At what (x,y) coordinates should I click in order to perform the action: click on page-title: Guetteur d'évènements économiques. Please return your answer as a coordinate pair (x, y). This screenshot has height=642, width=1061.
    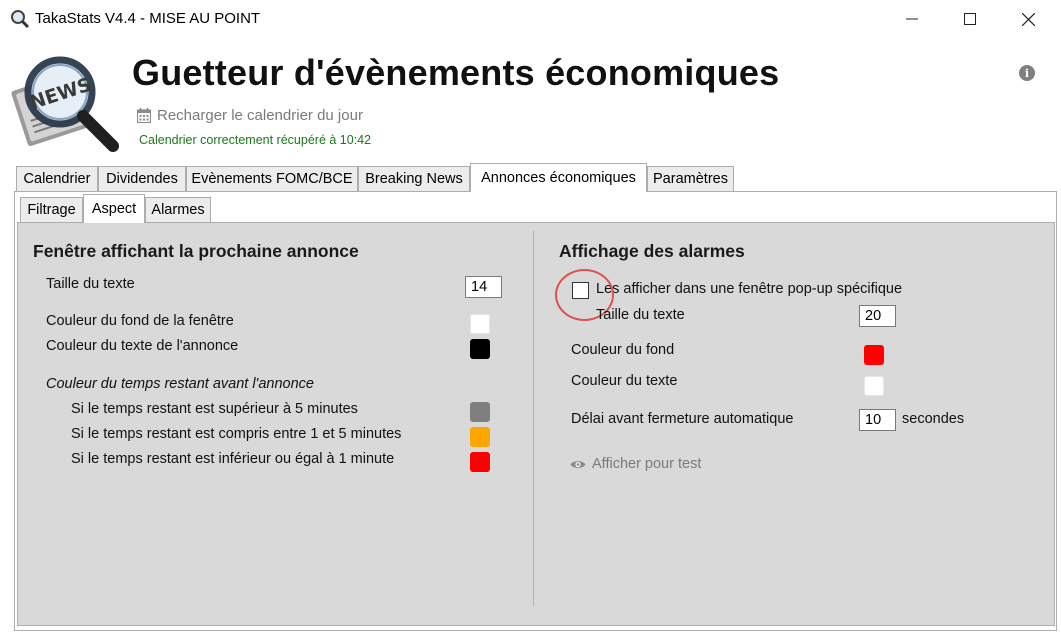
    Looking at the image, I should click on (456, 72).